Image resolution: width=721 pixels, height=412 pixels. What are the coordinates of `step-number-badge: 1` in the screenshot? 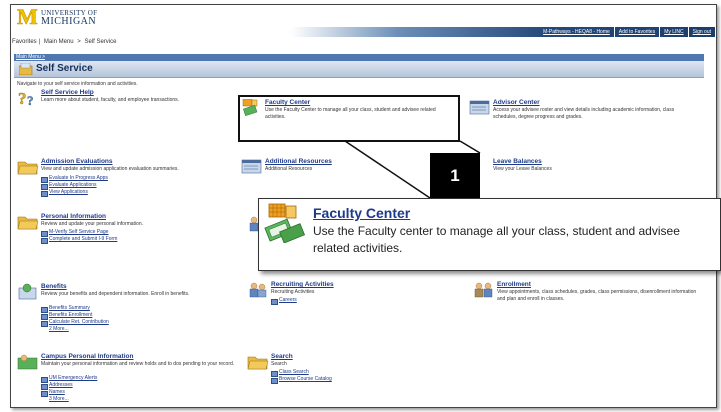 It's located at (455, 175).